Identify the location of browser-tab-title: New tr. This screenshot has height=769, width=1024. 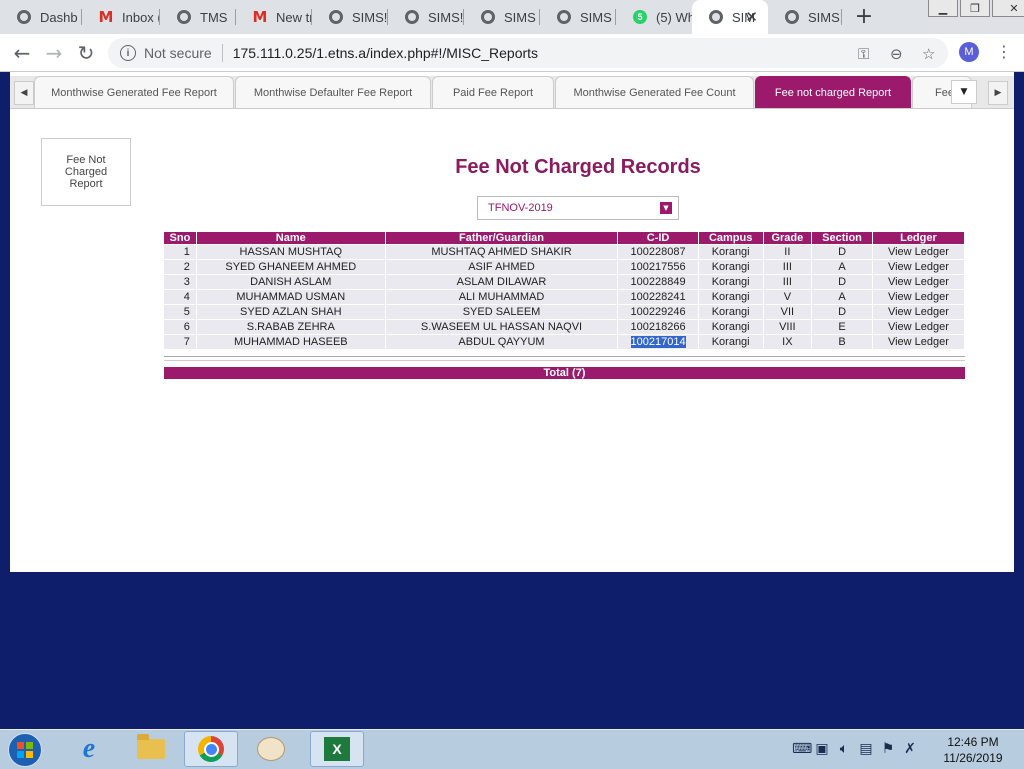
(294, 17).